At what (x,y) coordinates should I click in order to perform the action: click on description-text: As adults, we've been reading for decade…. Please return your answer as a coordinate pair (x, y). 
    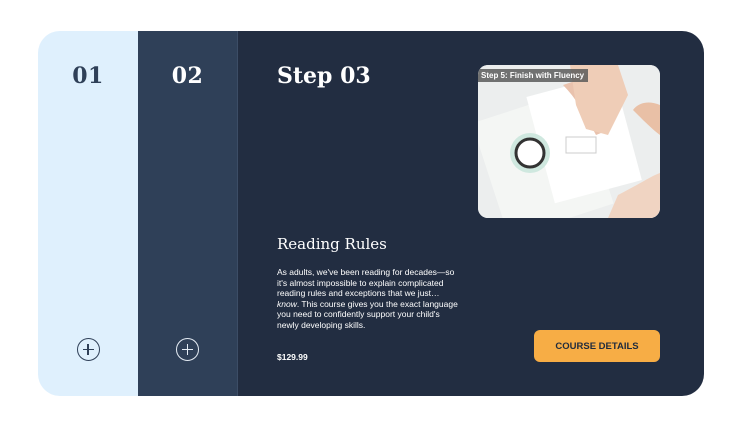
    Looking at the image, I should click on (366, 283).